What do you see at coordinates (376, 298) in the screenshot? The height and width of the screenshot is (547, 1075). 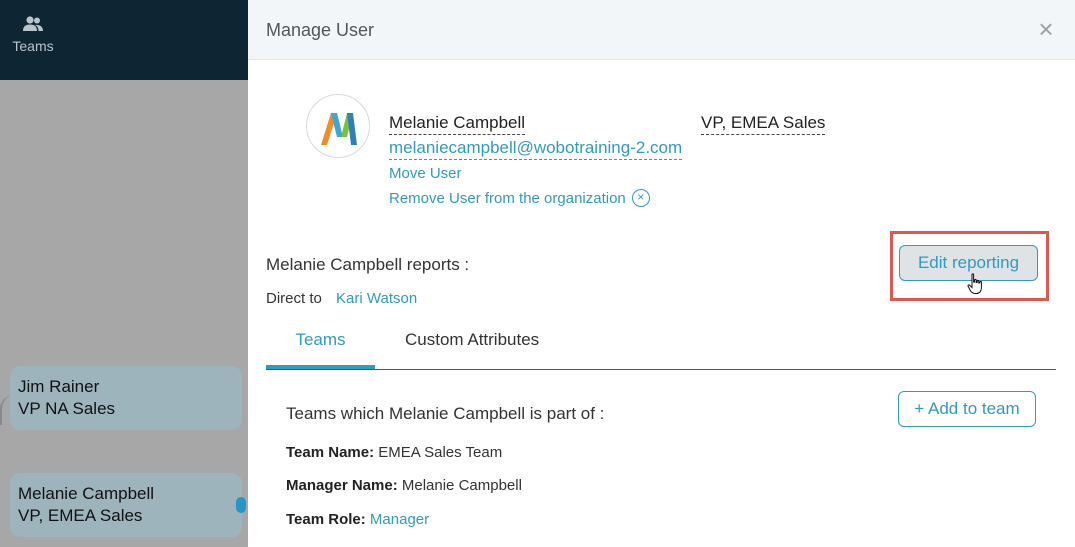 I see `direct-manager-link: Kari Watson` at bounding box center [376, 298].